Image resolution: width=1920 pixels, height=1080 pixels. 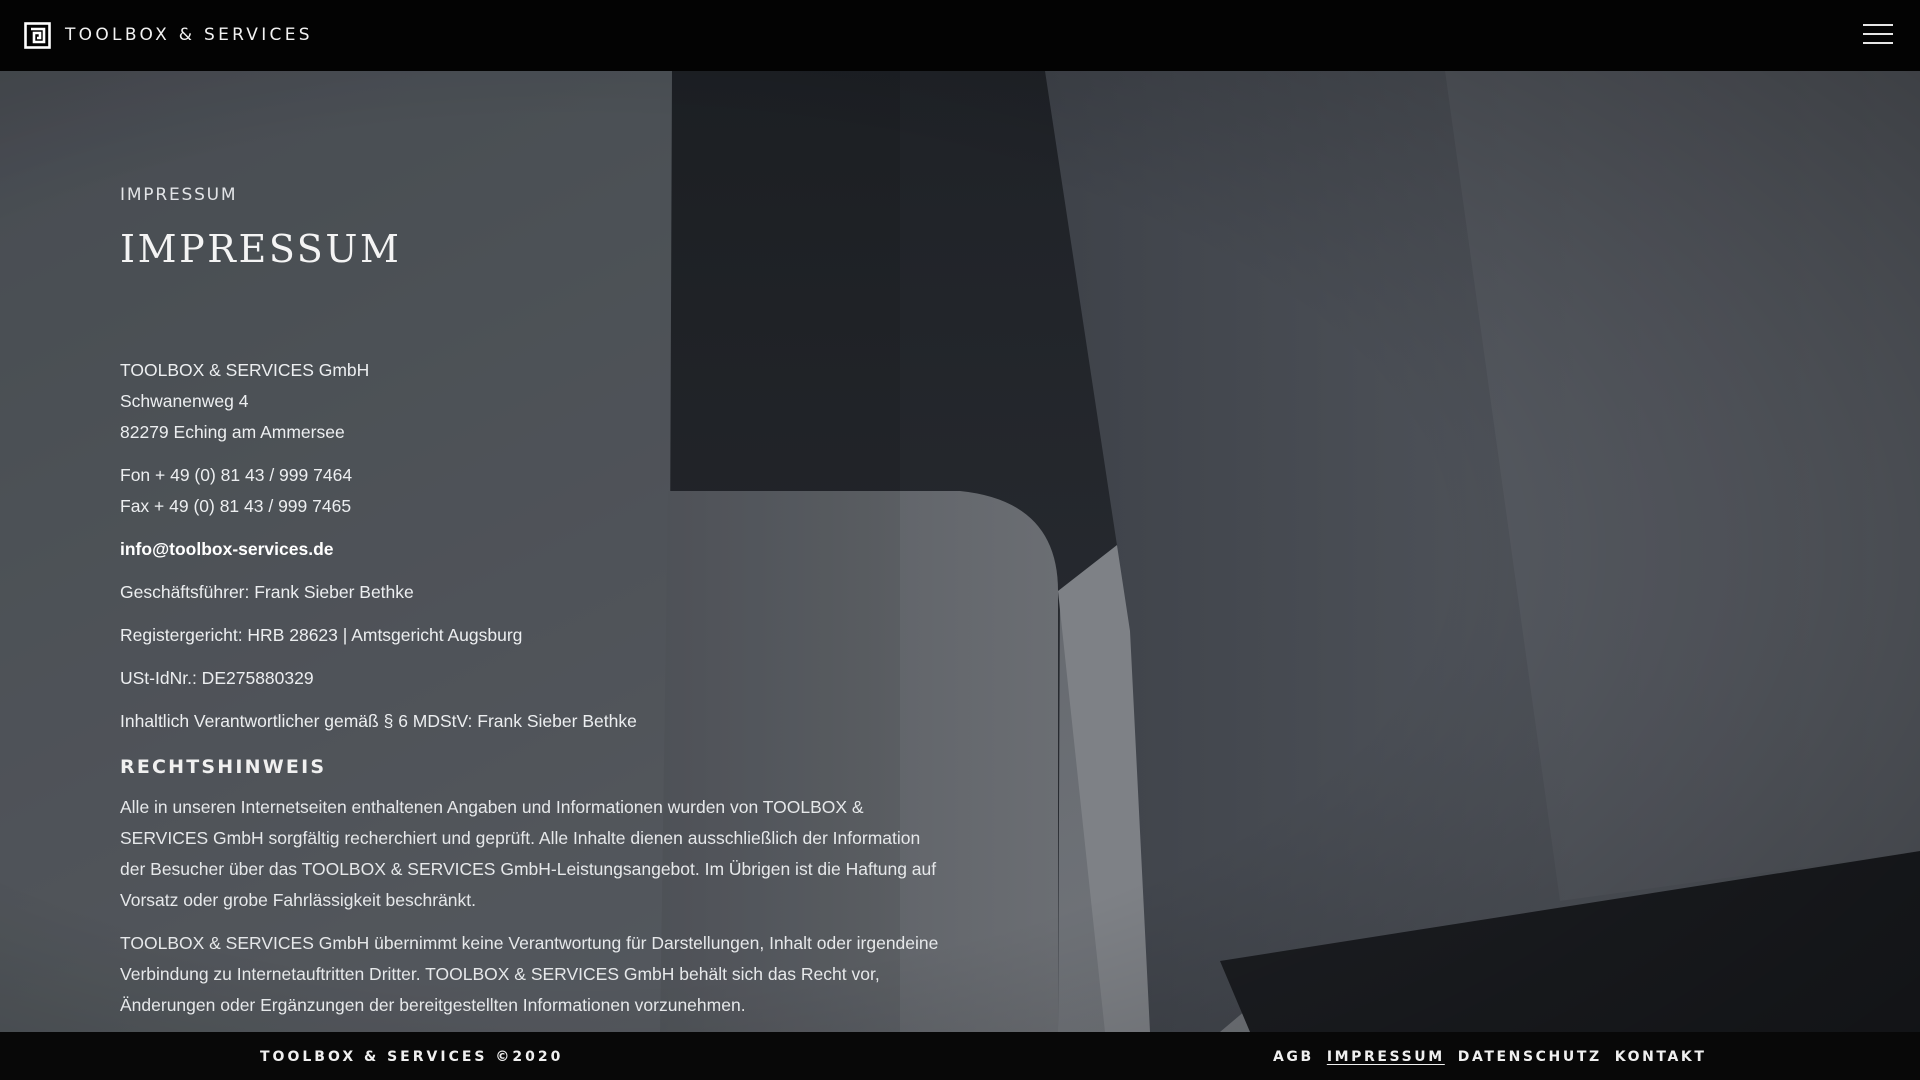 What do you see at coordinates (412, 1057) in the screenshot?
I see `copyright-text: TOOLBOX & SERVICES ©2020` at bounding box center [412, 1057].